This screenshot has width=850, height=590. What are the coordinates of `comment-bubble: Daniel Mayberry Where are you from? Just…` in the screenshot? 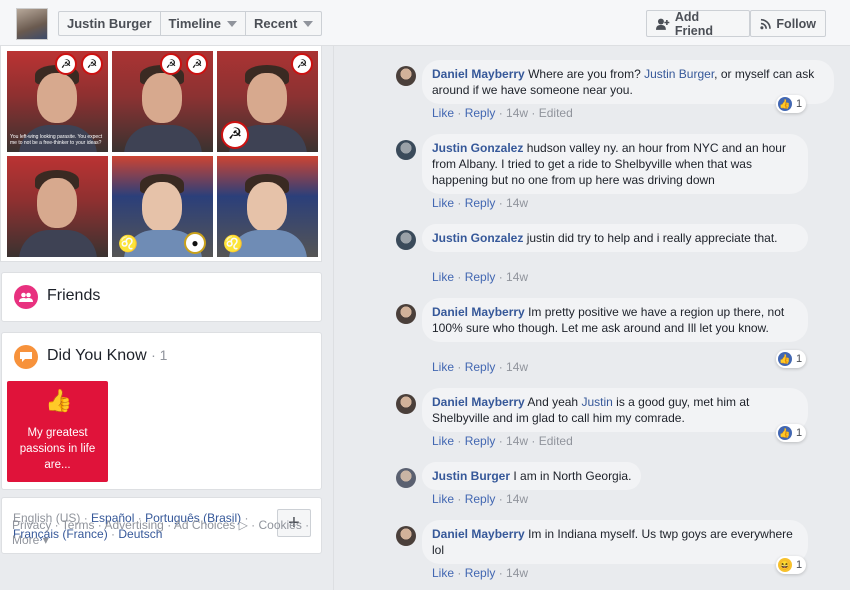 It's located at (628, 82).